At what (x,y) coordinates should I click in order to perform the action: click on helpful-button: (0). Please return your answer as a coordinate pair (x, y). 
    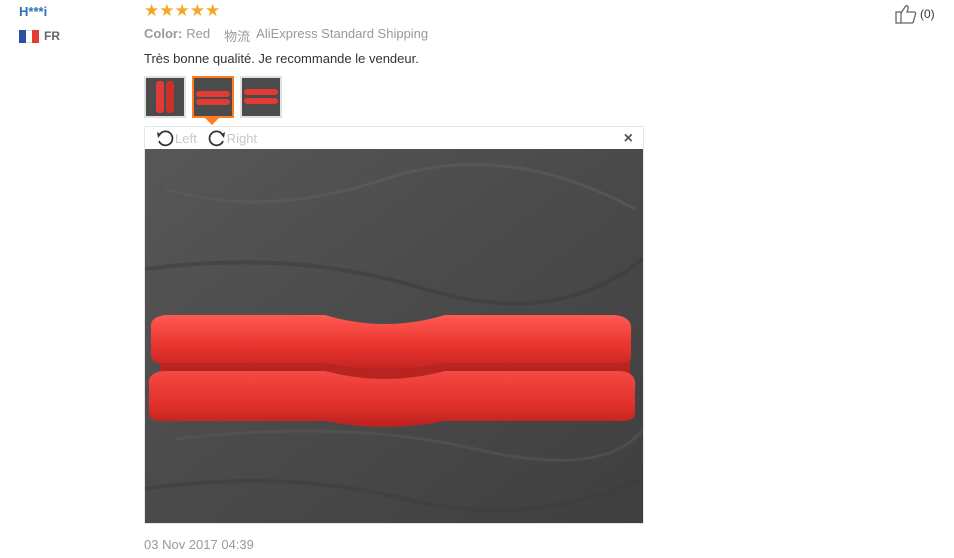
    Looking at the image, I should click on (915, 14).